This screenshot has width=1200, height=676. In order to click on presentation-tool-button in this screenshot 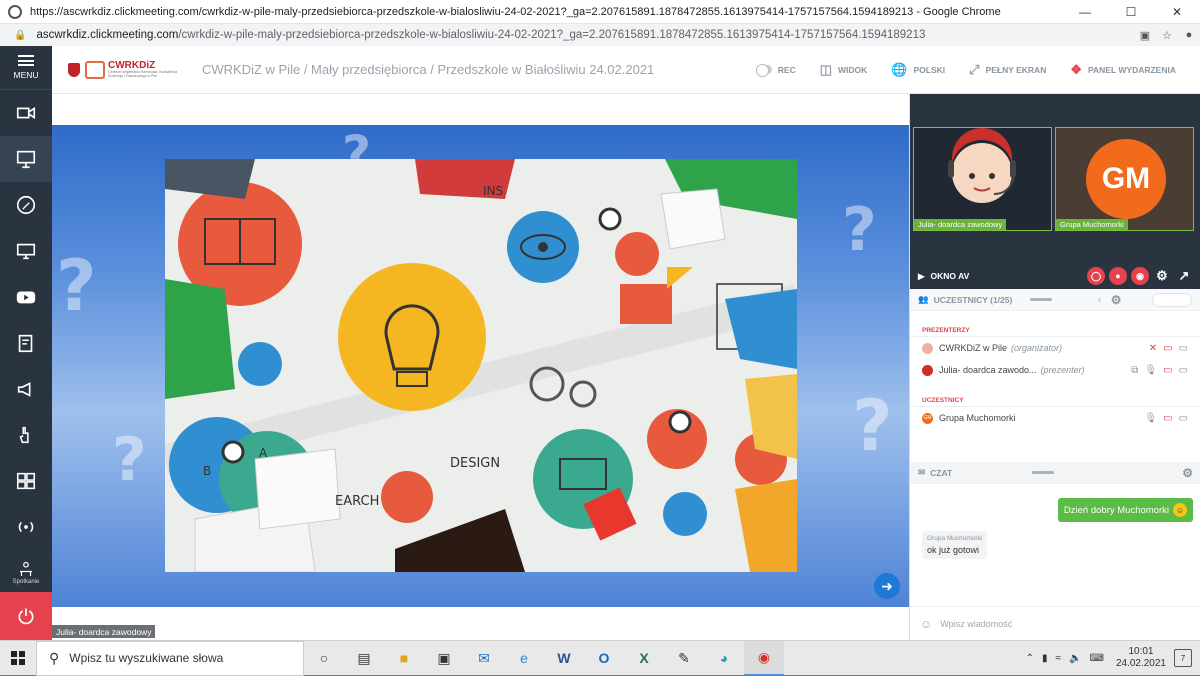, I will do `click(26, 159)`.